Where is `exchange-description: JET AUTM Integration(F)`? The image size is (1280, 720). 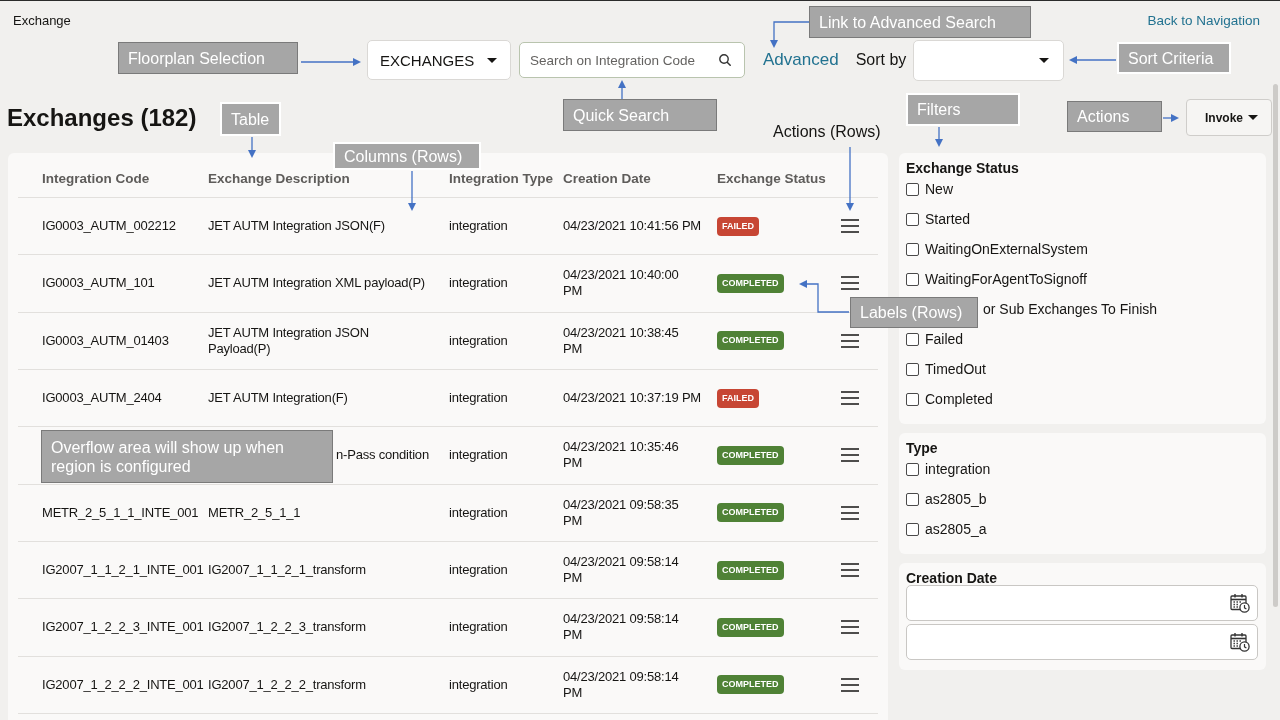
exchange-description: JET AUTM Integration(F) is located at coordinates (278, 398).